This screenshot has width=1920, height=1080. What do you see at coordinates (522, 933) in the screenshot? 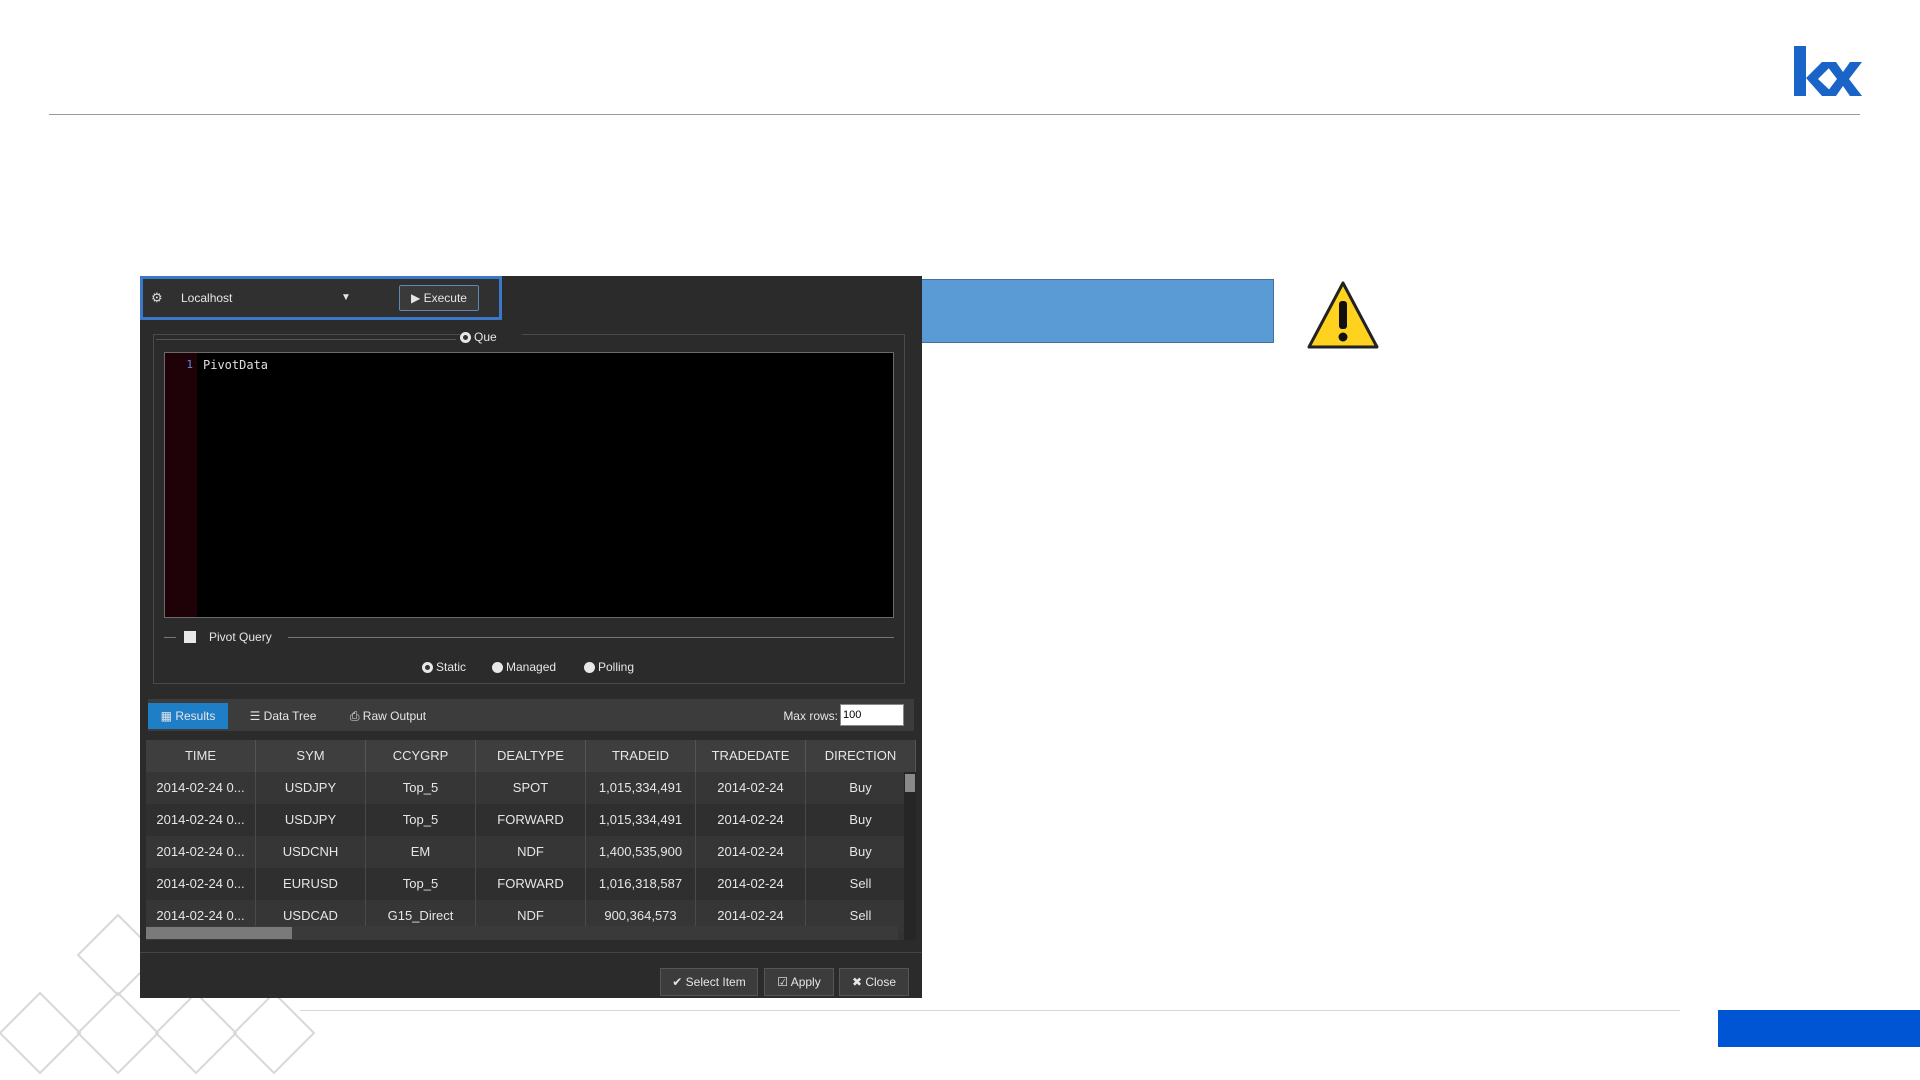
I see `horizontal-scrollbar` at bounding box center [522, 933].